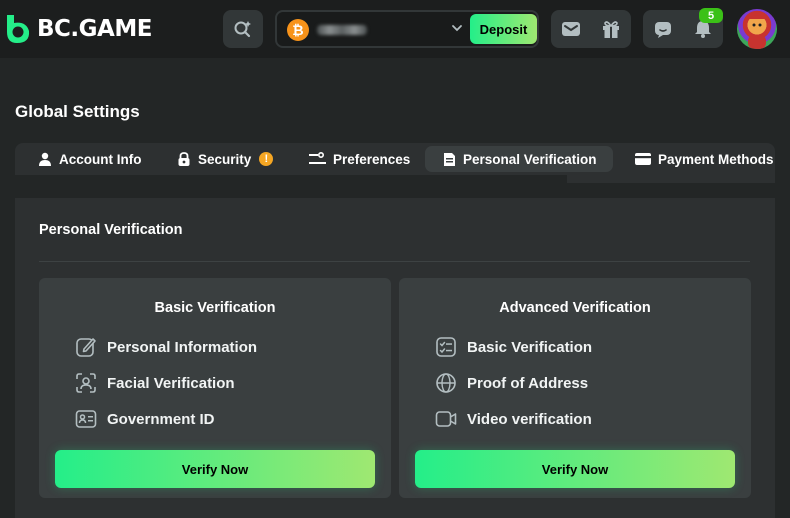 Image resolution: width=790 pixels, height=518 pixels. I want to click on feature-item: Facial Verification, so click(155, 383).